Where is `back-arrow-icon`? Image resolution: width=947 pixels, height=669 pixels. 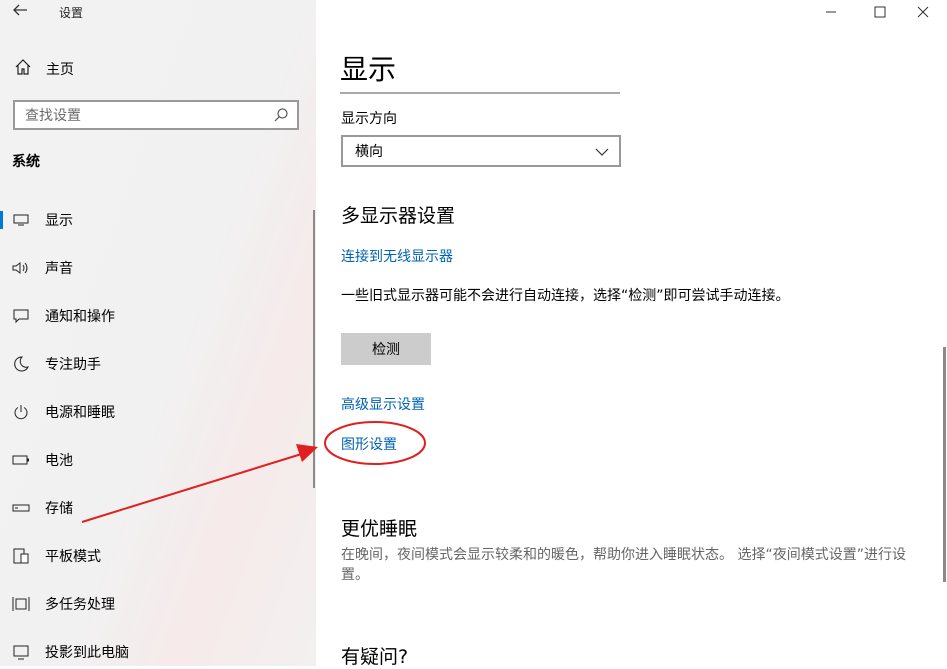
back-arrow-icon is located at coordinates (20, 12).